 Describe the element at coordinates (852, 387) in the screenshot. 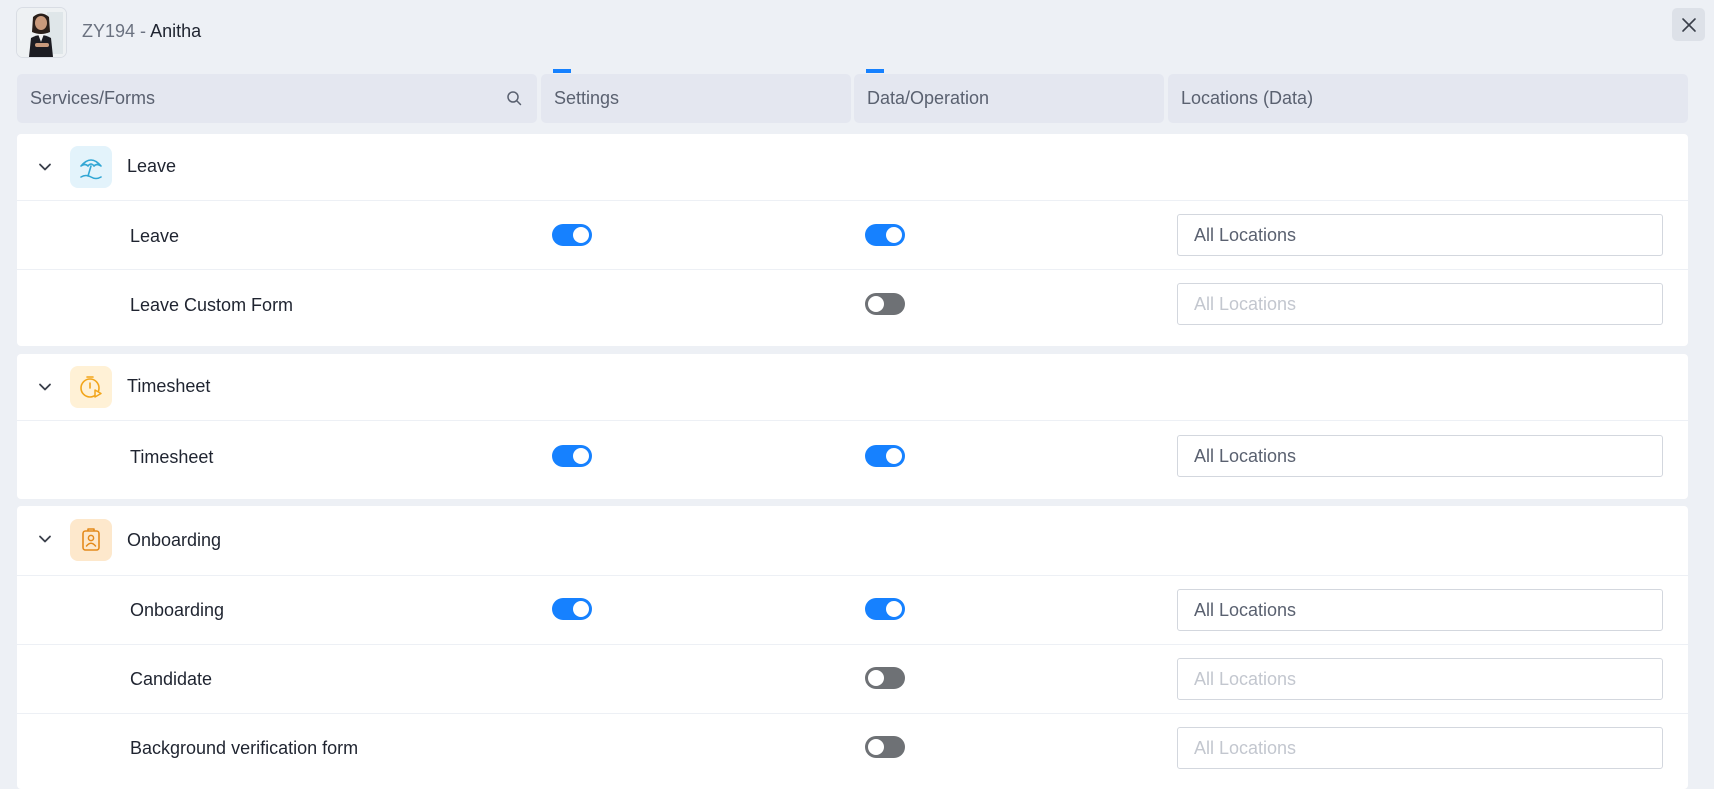

I see `module-header-timesheet: Timesheet` at that location.